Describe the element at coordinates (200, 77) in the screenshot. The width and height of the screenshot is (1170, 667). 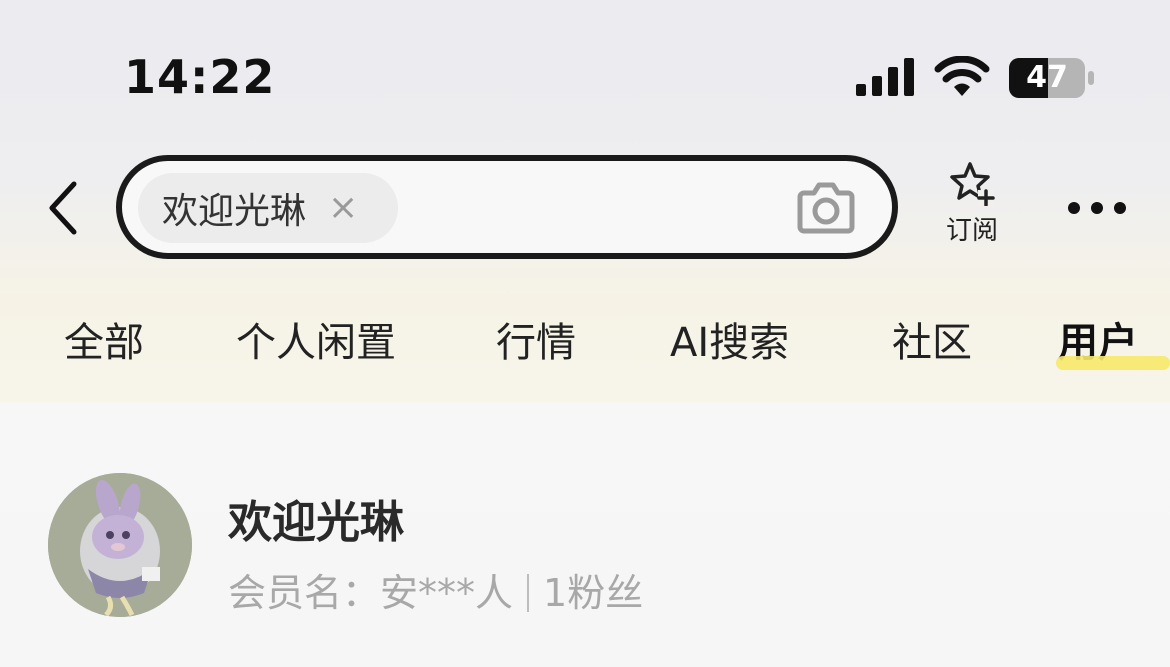
I see `status-time: 14:22` at that location.